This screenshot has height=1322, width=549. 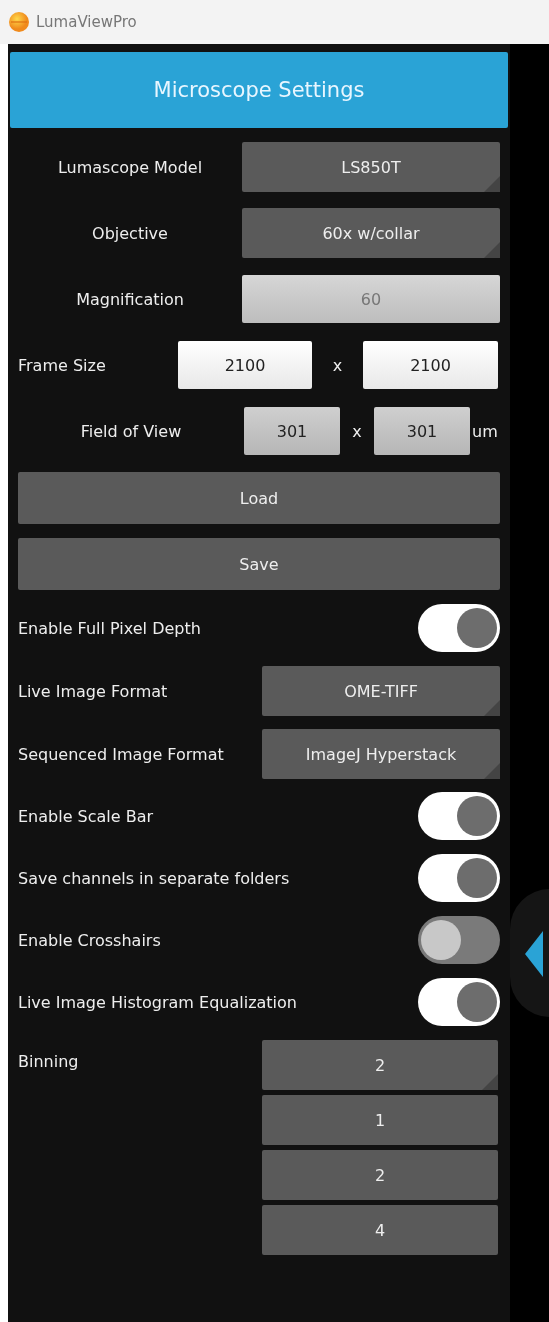 What do you see at coordinates (259, 498) in the screenshot?
I see `action-button: Load` at bounding box center [259, 498].